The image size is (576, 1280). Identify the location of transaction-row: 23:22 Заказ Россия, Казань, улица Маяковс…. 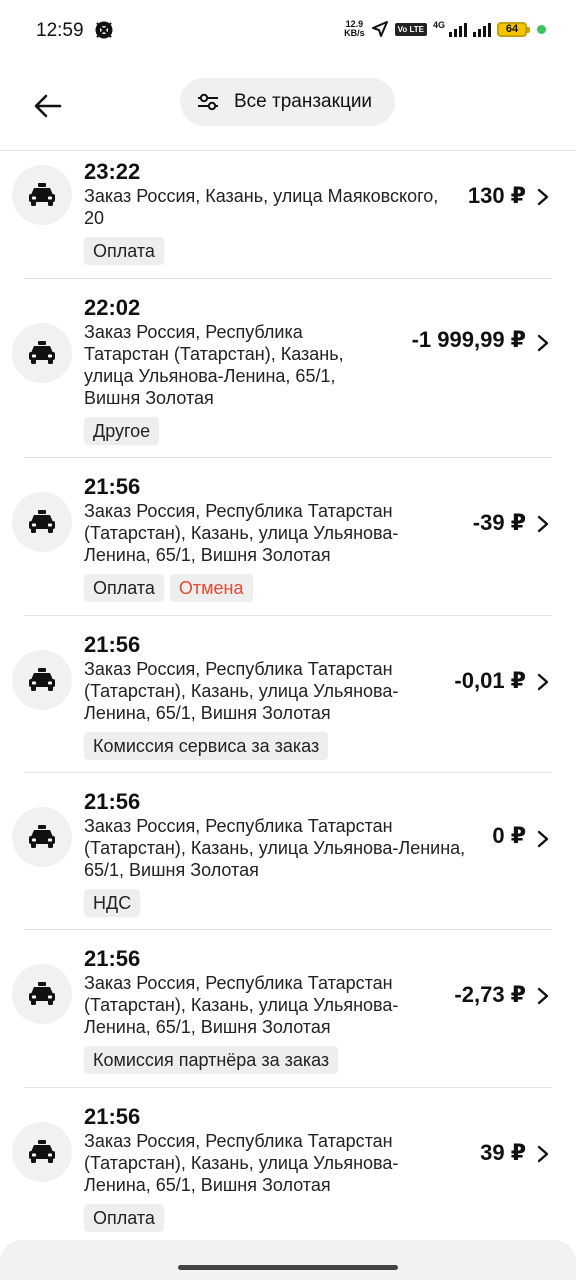
(282, 215).